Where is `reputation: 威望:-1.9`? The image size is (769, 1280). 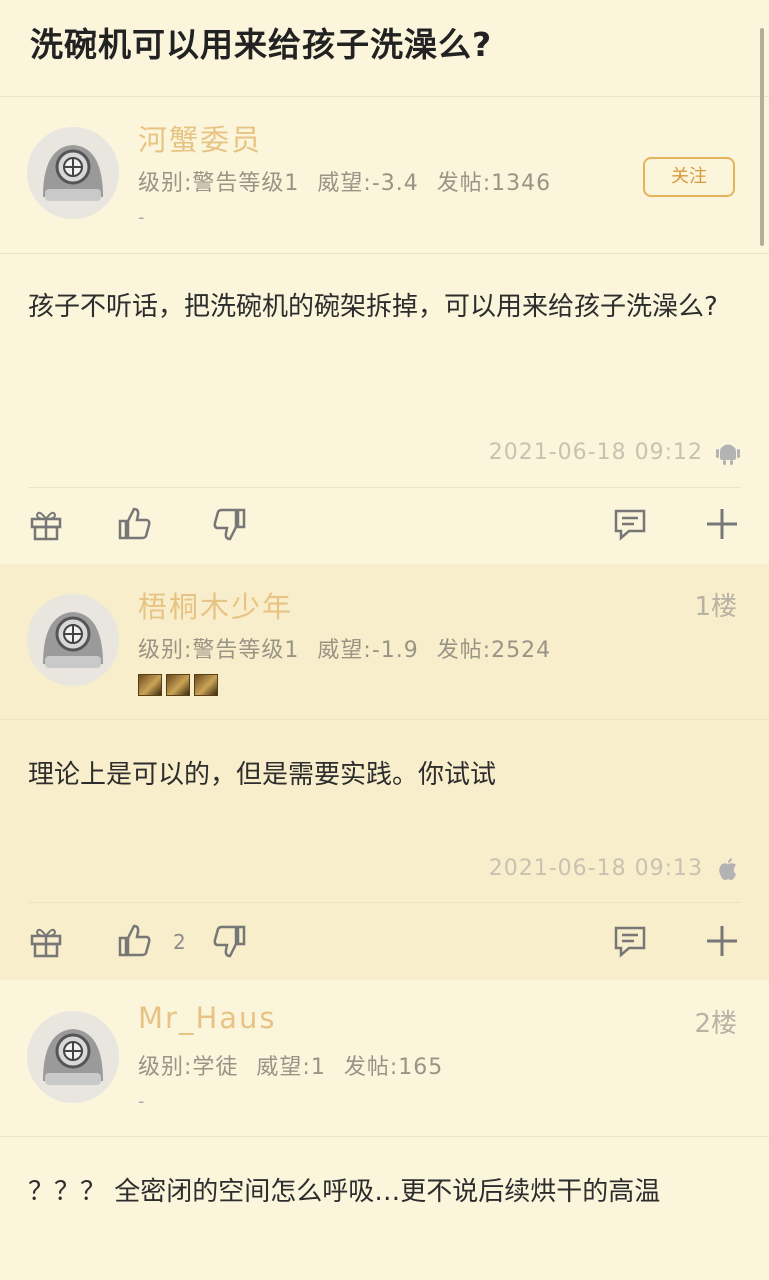 reputation: 威望:-1.9 is located at coordinates (368, 650).